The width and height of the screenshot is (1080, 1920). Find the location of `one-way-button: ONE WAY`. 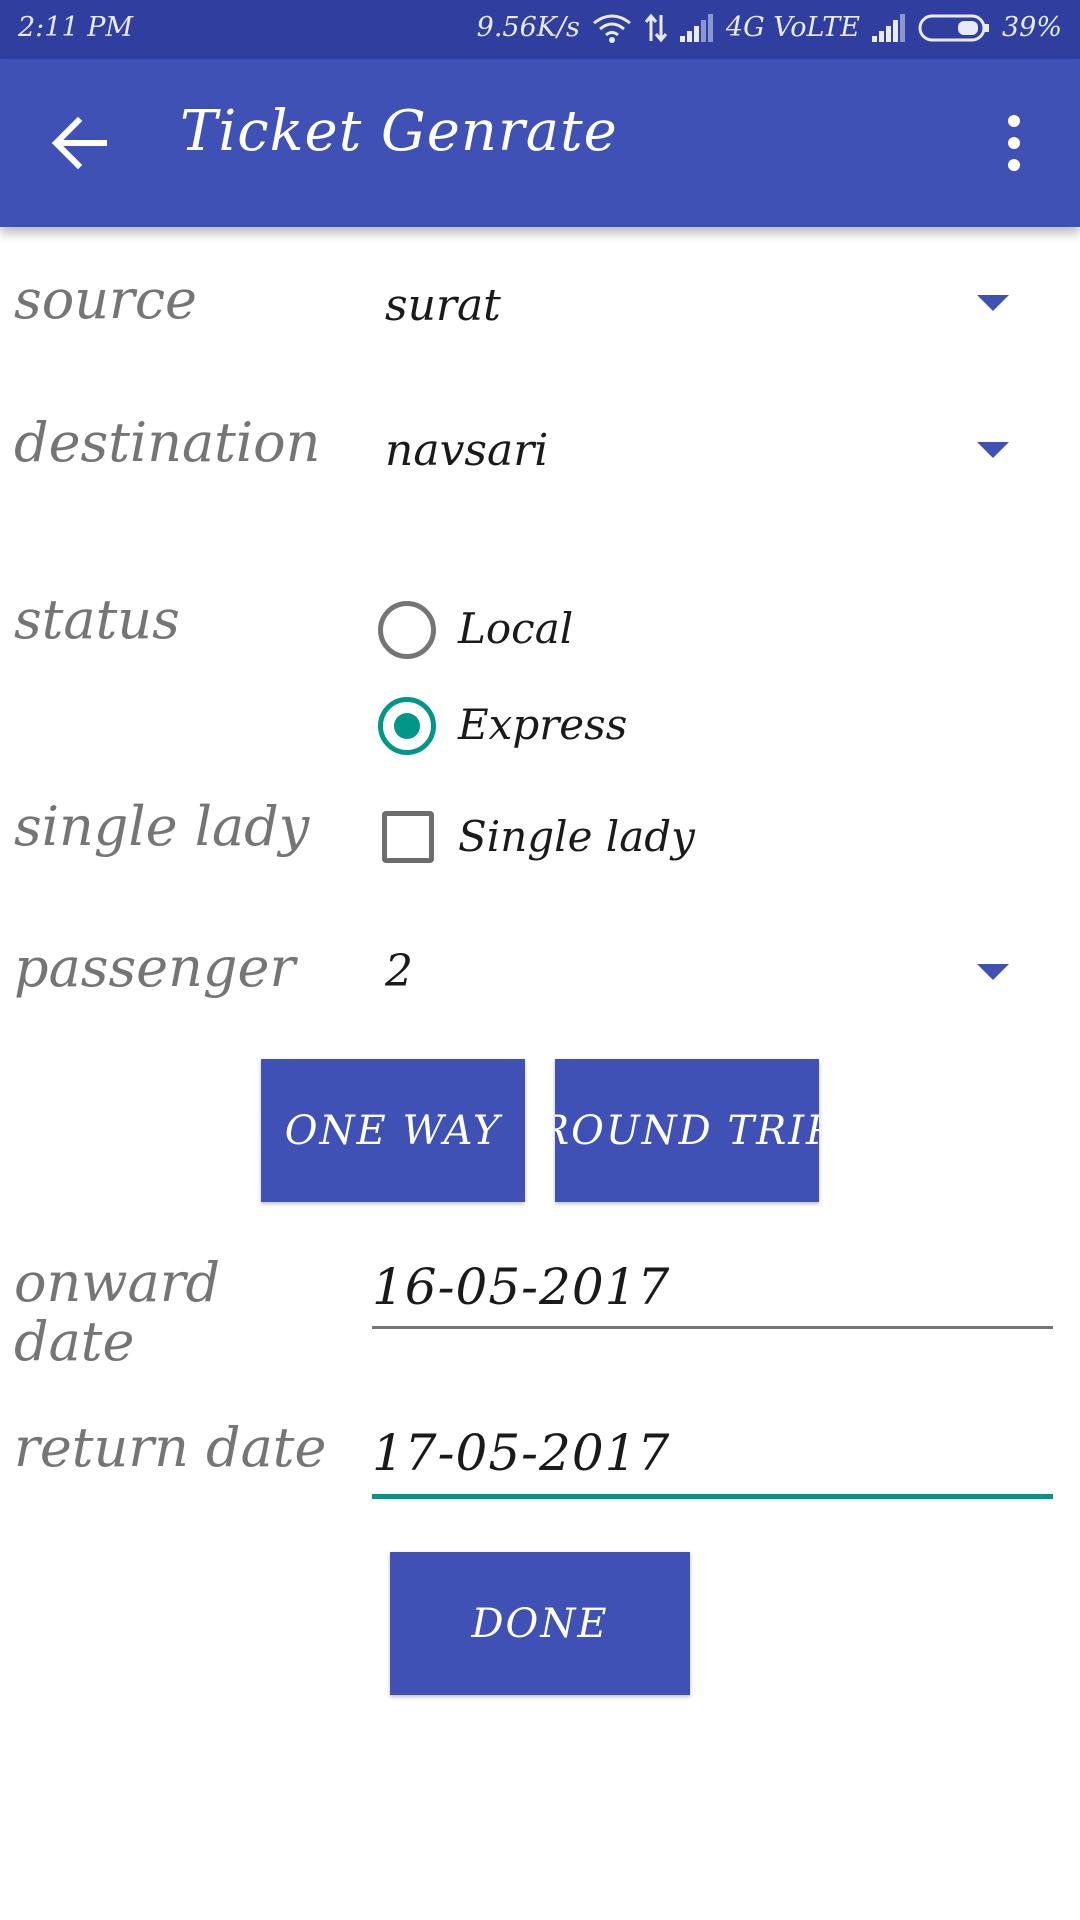

one-way-button: ONE WAY is located at coordinates (393, 1130).